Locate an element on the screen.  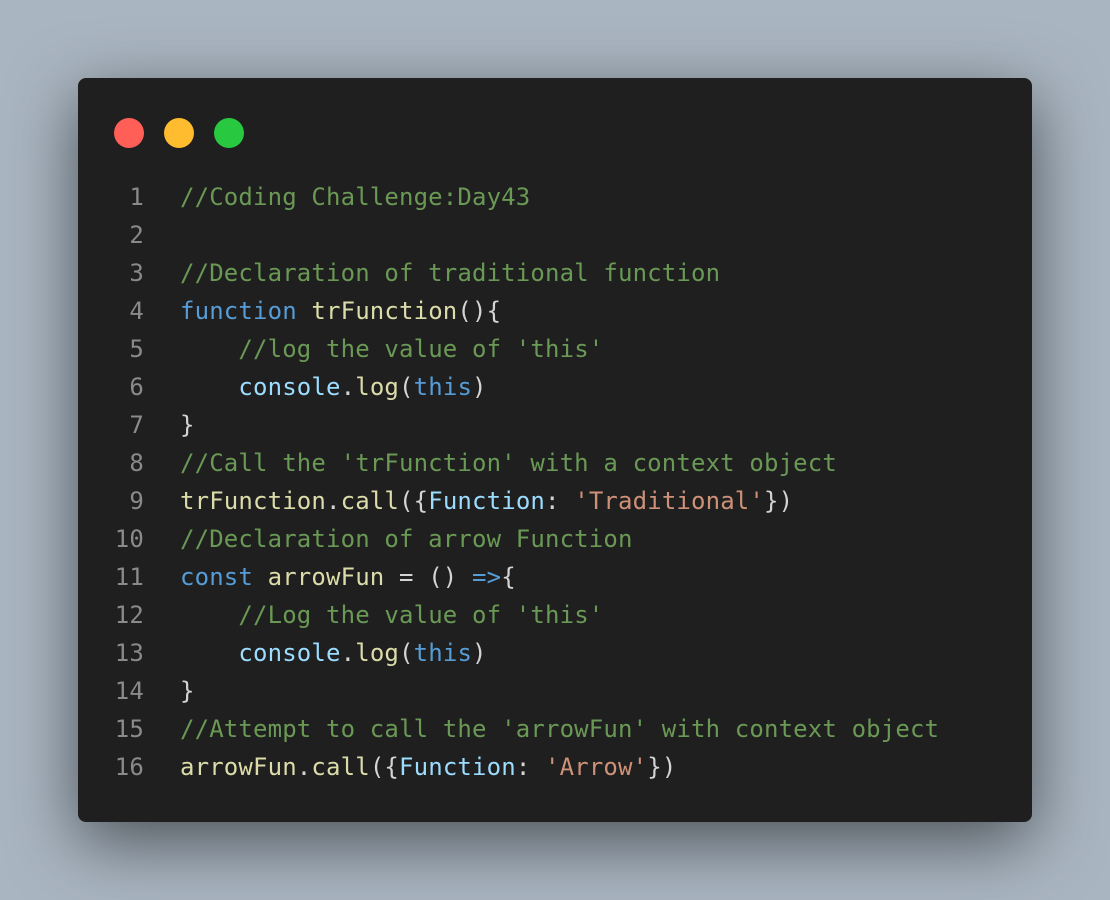
code-token-string: 'Arrow' is located at coordinates (596, 767).